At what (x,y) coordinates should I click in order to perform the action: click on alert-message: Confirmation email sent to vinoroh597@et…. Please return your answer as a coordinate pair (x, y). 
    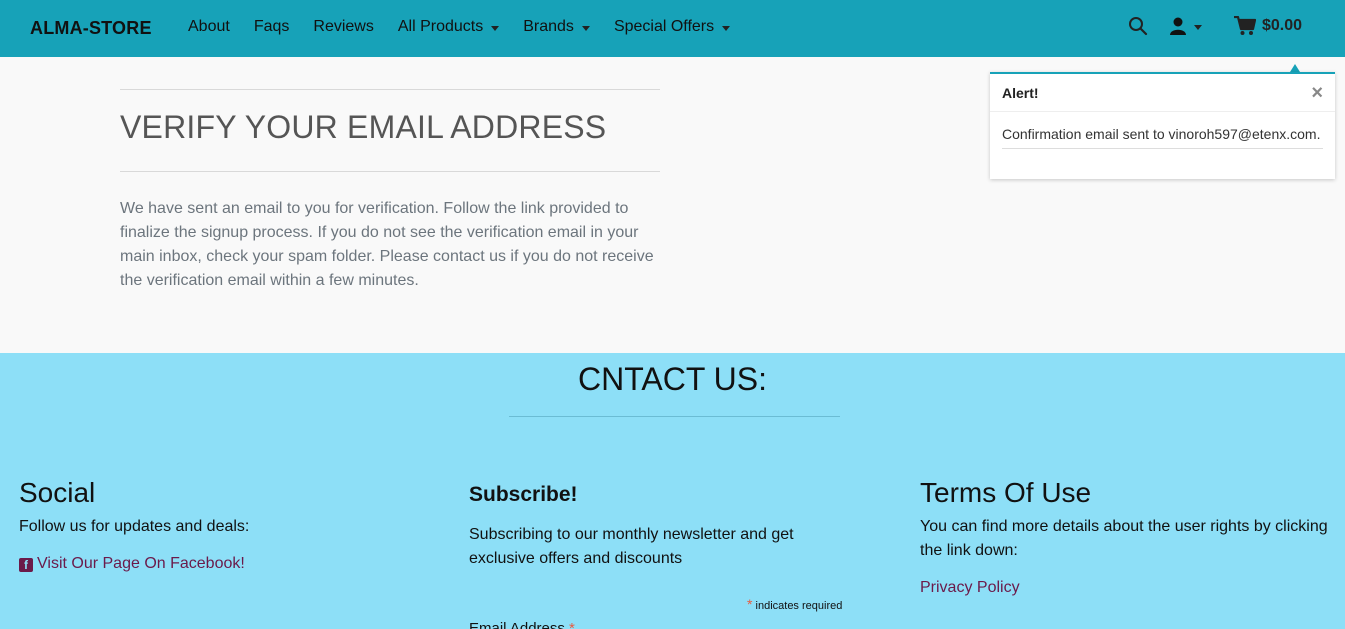
    Looking at the image, I should click on (1162, 137).